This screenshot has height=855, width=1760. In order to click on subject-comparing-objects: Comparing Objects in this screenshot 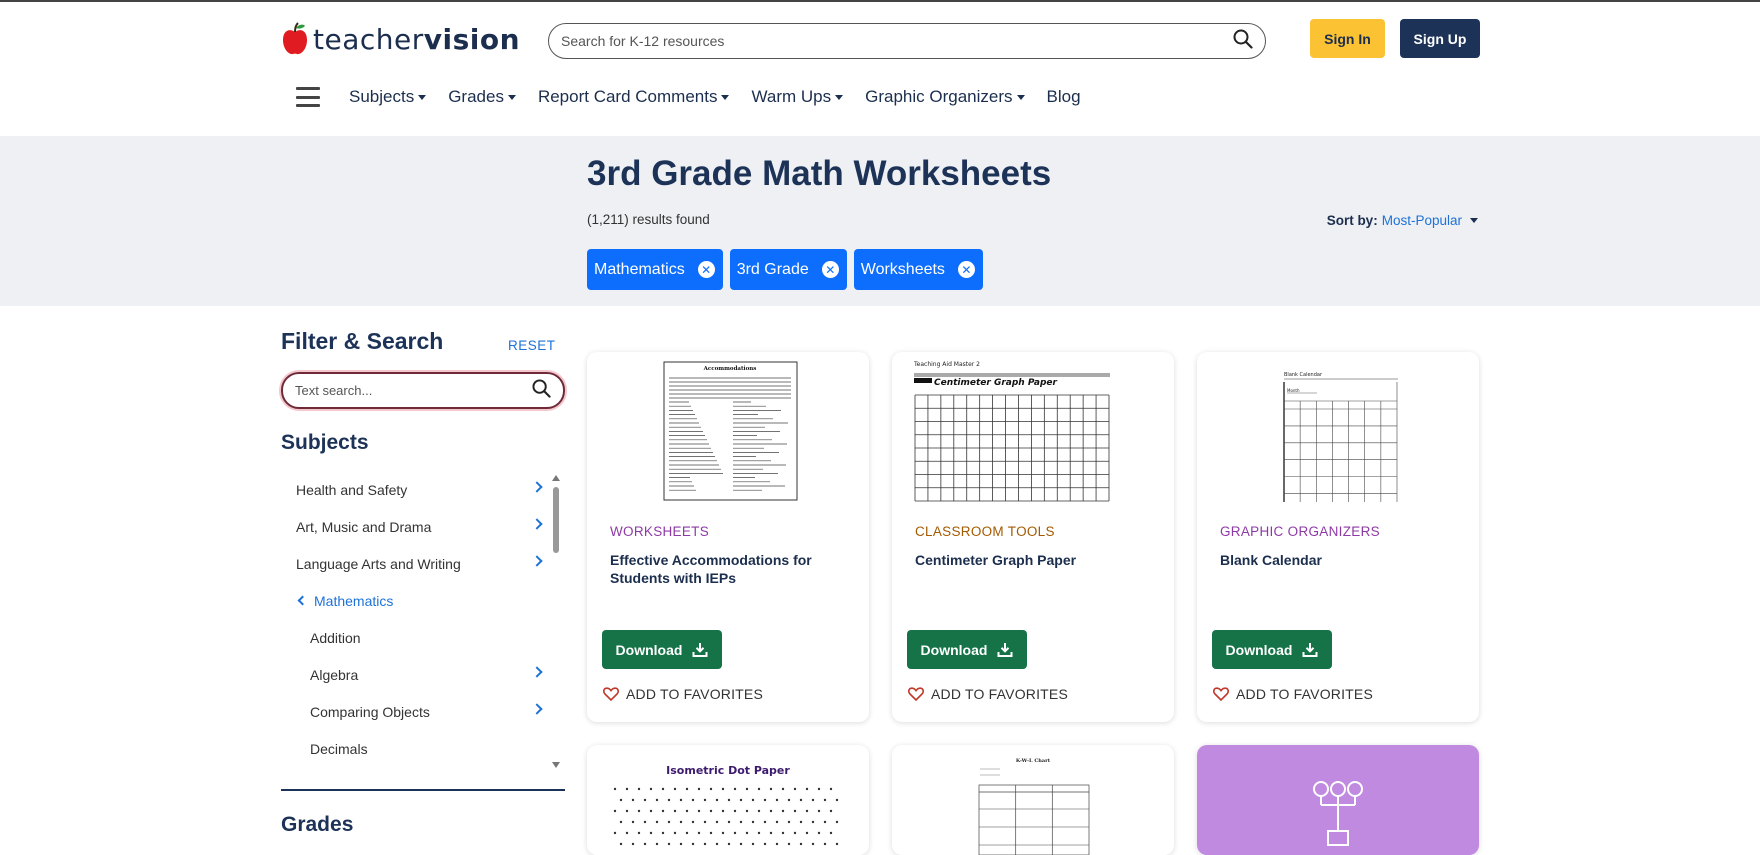, I will do `click(416, 711)`.